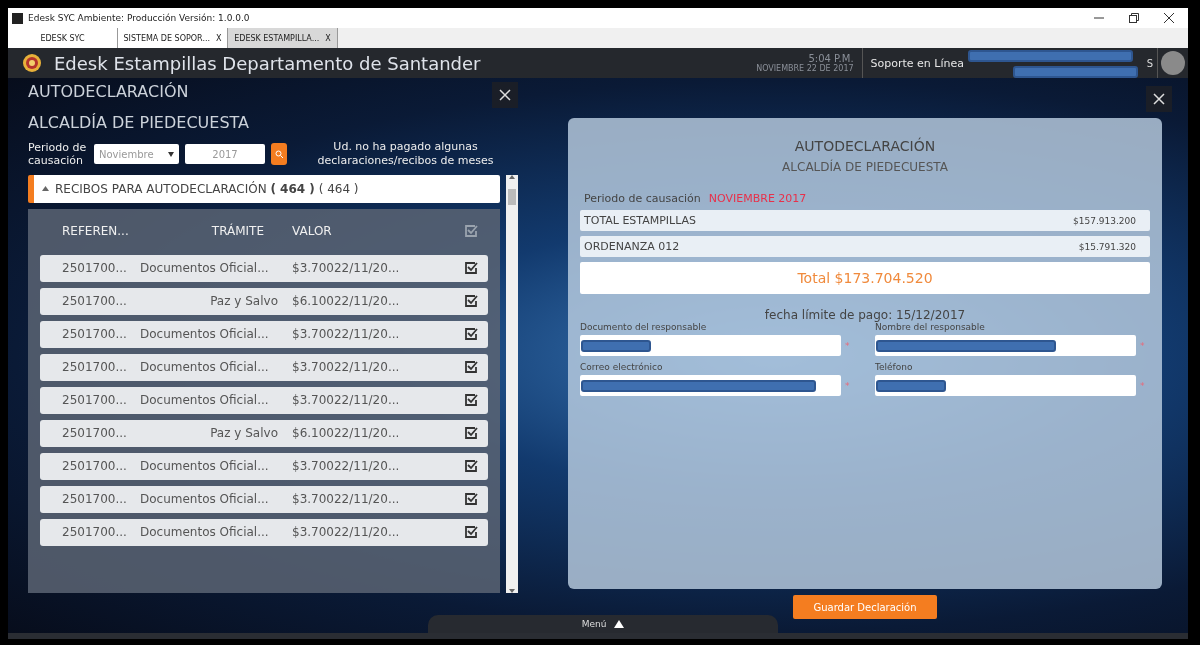 The height and width of the screenshot is (645, 1200). I want to click on tab: SISTEMA DE SOPOR... X, so click(173, 38).